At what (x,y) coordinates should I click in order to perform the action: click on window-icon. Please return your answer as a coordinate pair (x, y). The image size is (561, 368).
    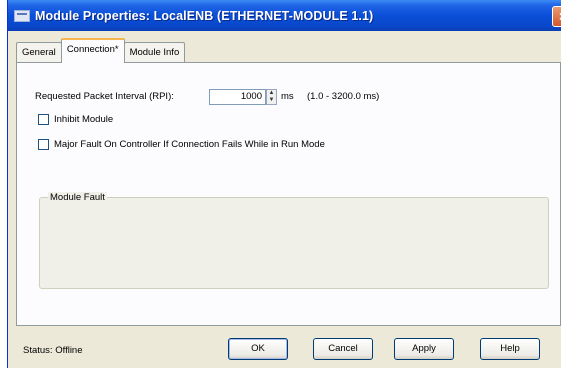
    Looking at the image, I should click on (22, 15).